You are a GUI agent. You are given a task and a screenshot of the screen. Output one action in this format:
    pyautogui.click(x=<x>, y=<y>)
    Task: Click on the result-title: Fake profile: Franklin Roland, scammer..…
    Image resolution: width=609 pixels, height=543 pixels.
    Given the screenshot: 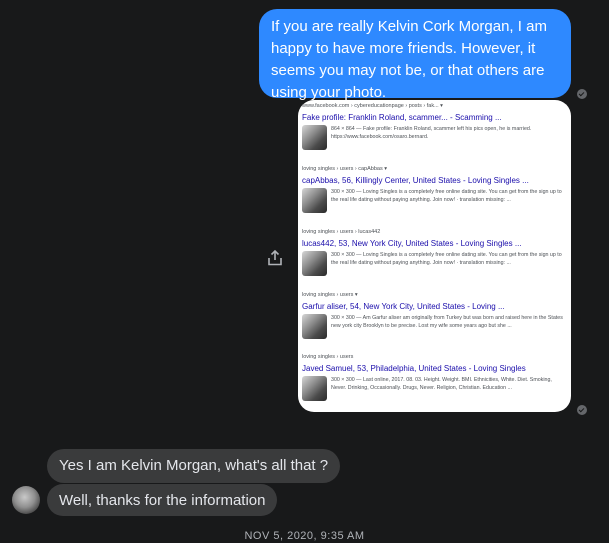 What is the action you would take?
    pyautogui.click(x=402, y=117)
    